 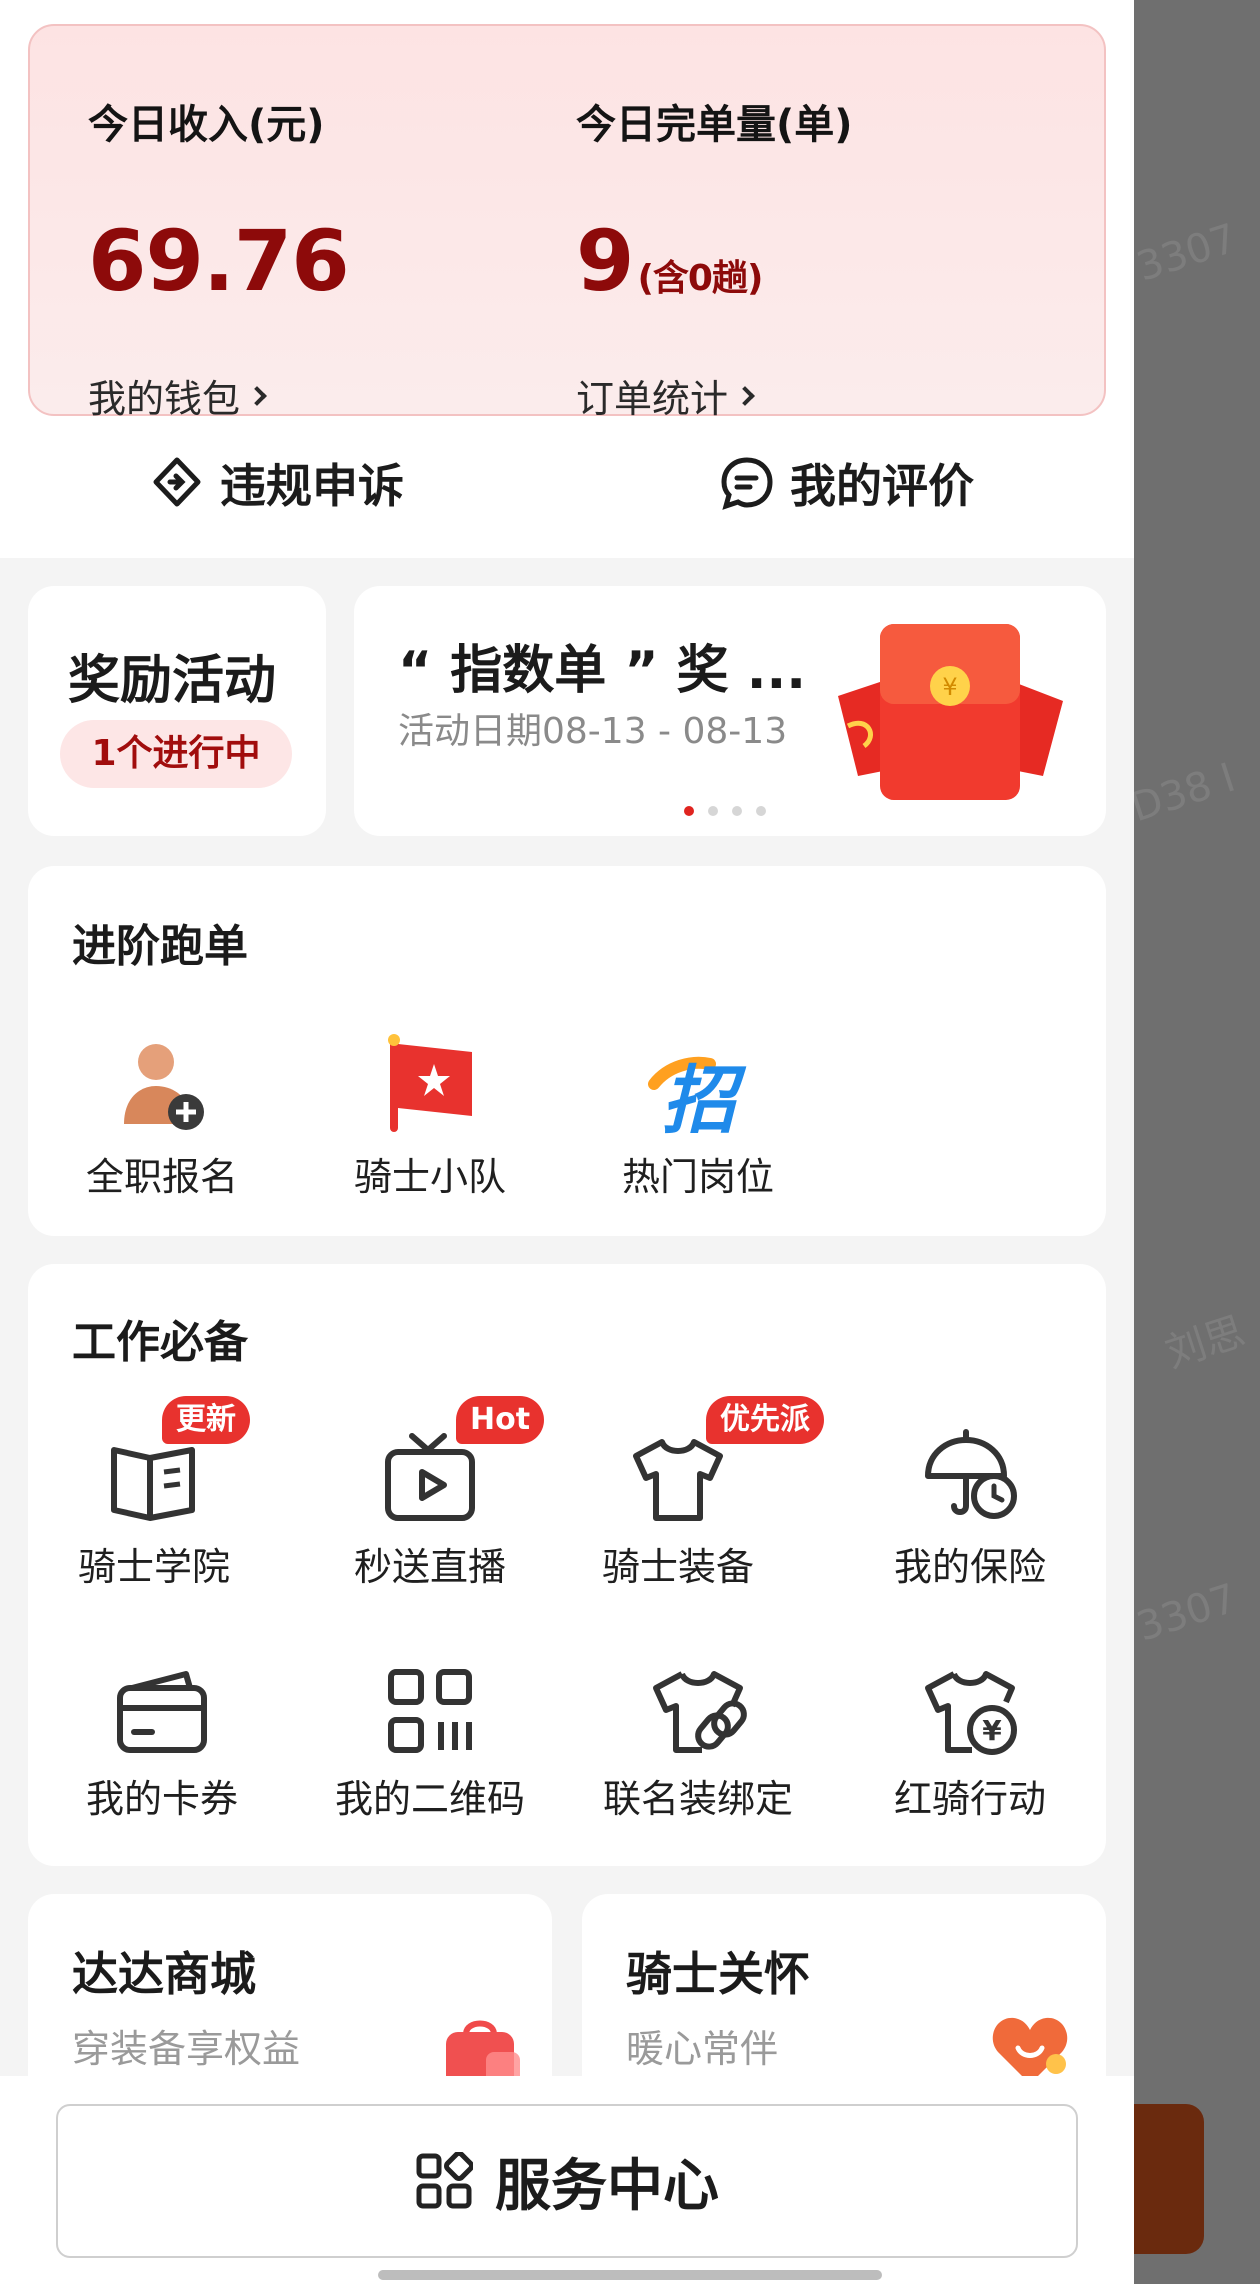 What do you see at coordinates (1169, 2179) in the screenshot?
I see `background-action-button` at bounding box center [1169, 2179].